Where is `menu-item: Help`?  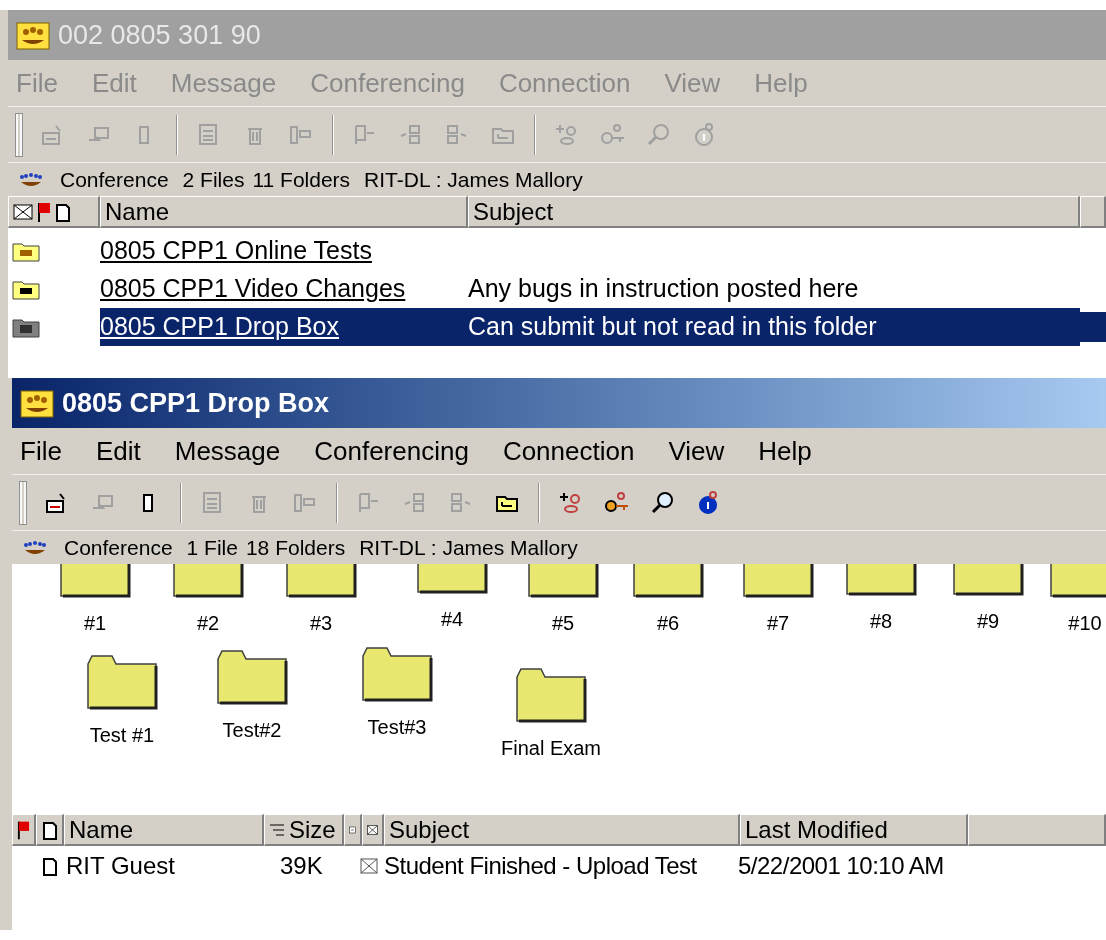 menu-item: Help is located at coordinates (785, 451).